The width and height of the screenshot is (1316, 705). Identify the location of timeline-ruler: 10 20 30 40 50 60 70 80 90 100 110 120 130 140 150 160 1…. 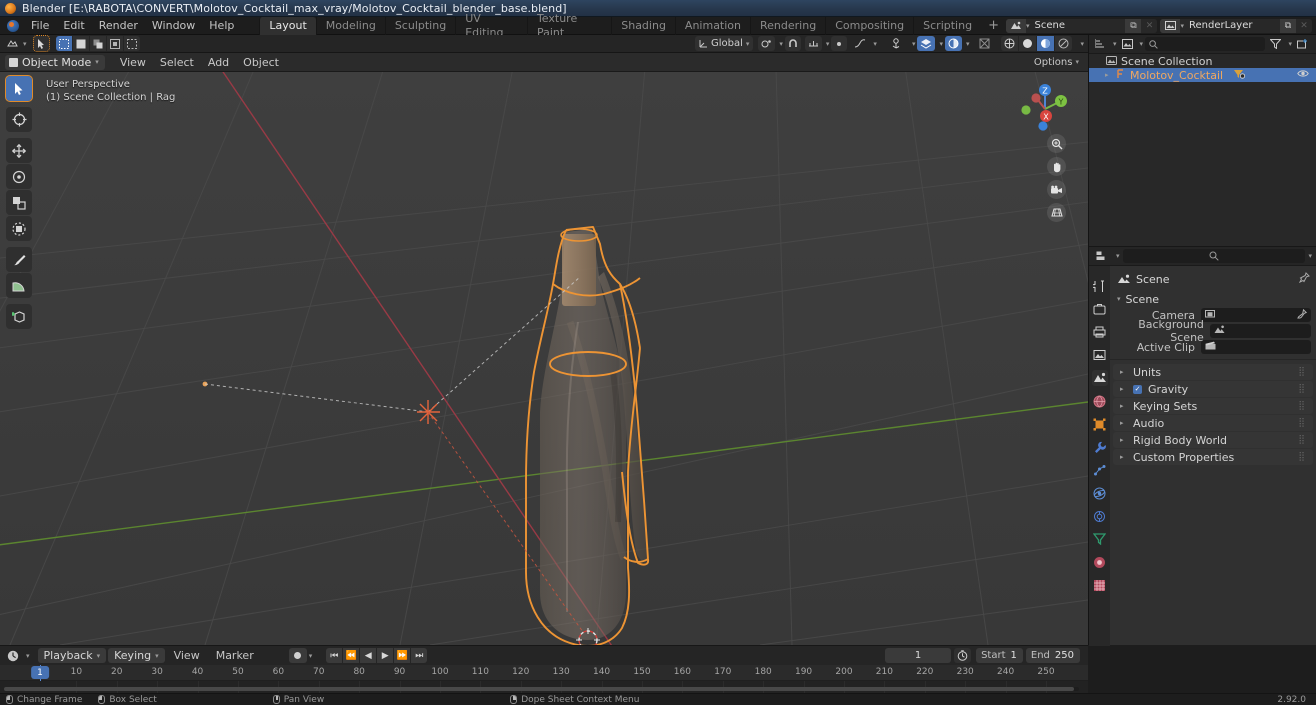
(544, 679).